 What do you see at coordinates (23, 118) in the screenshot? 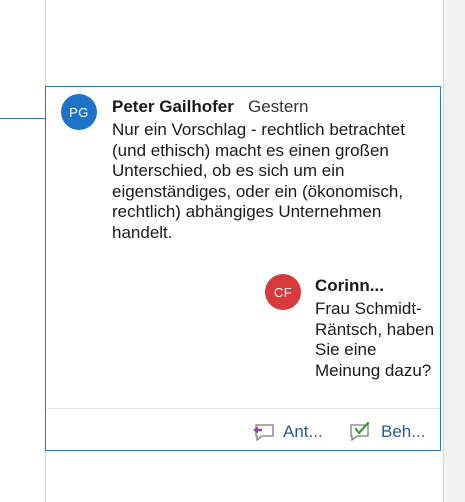
I see `comment-anchor-line` at bounding box center [23, 118].